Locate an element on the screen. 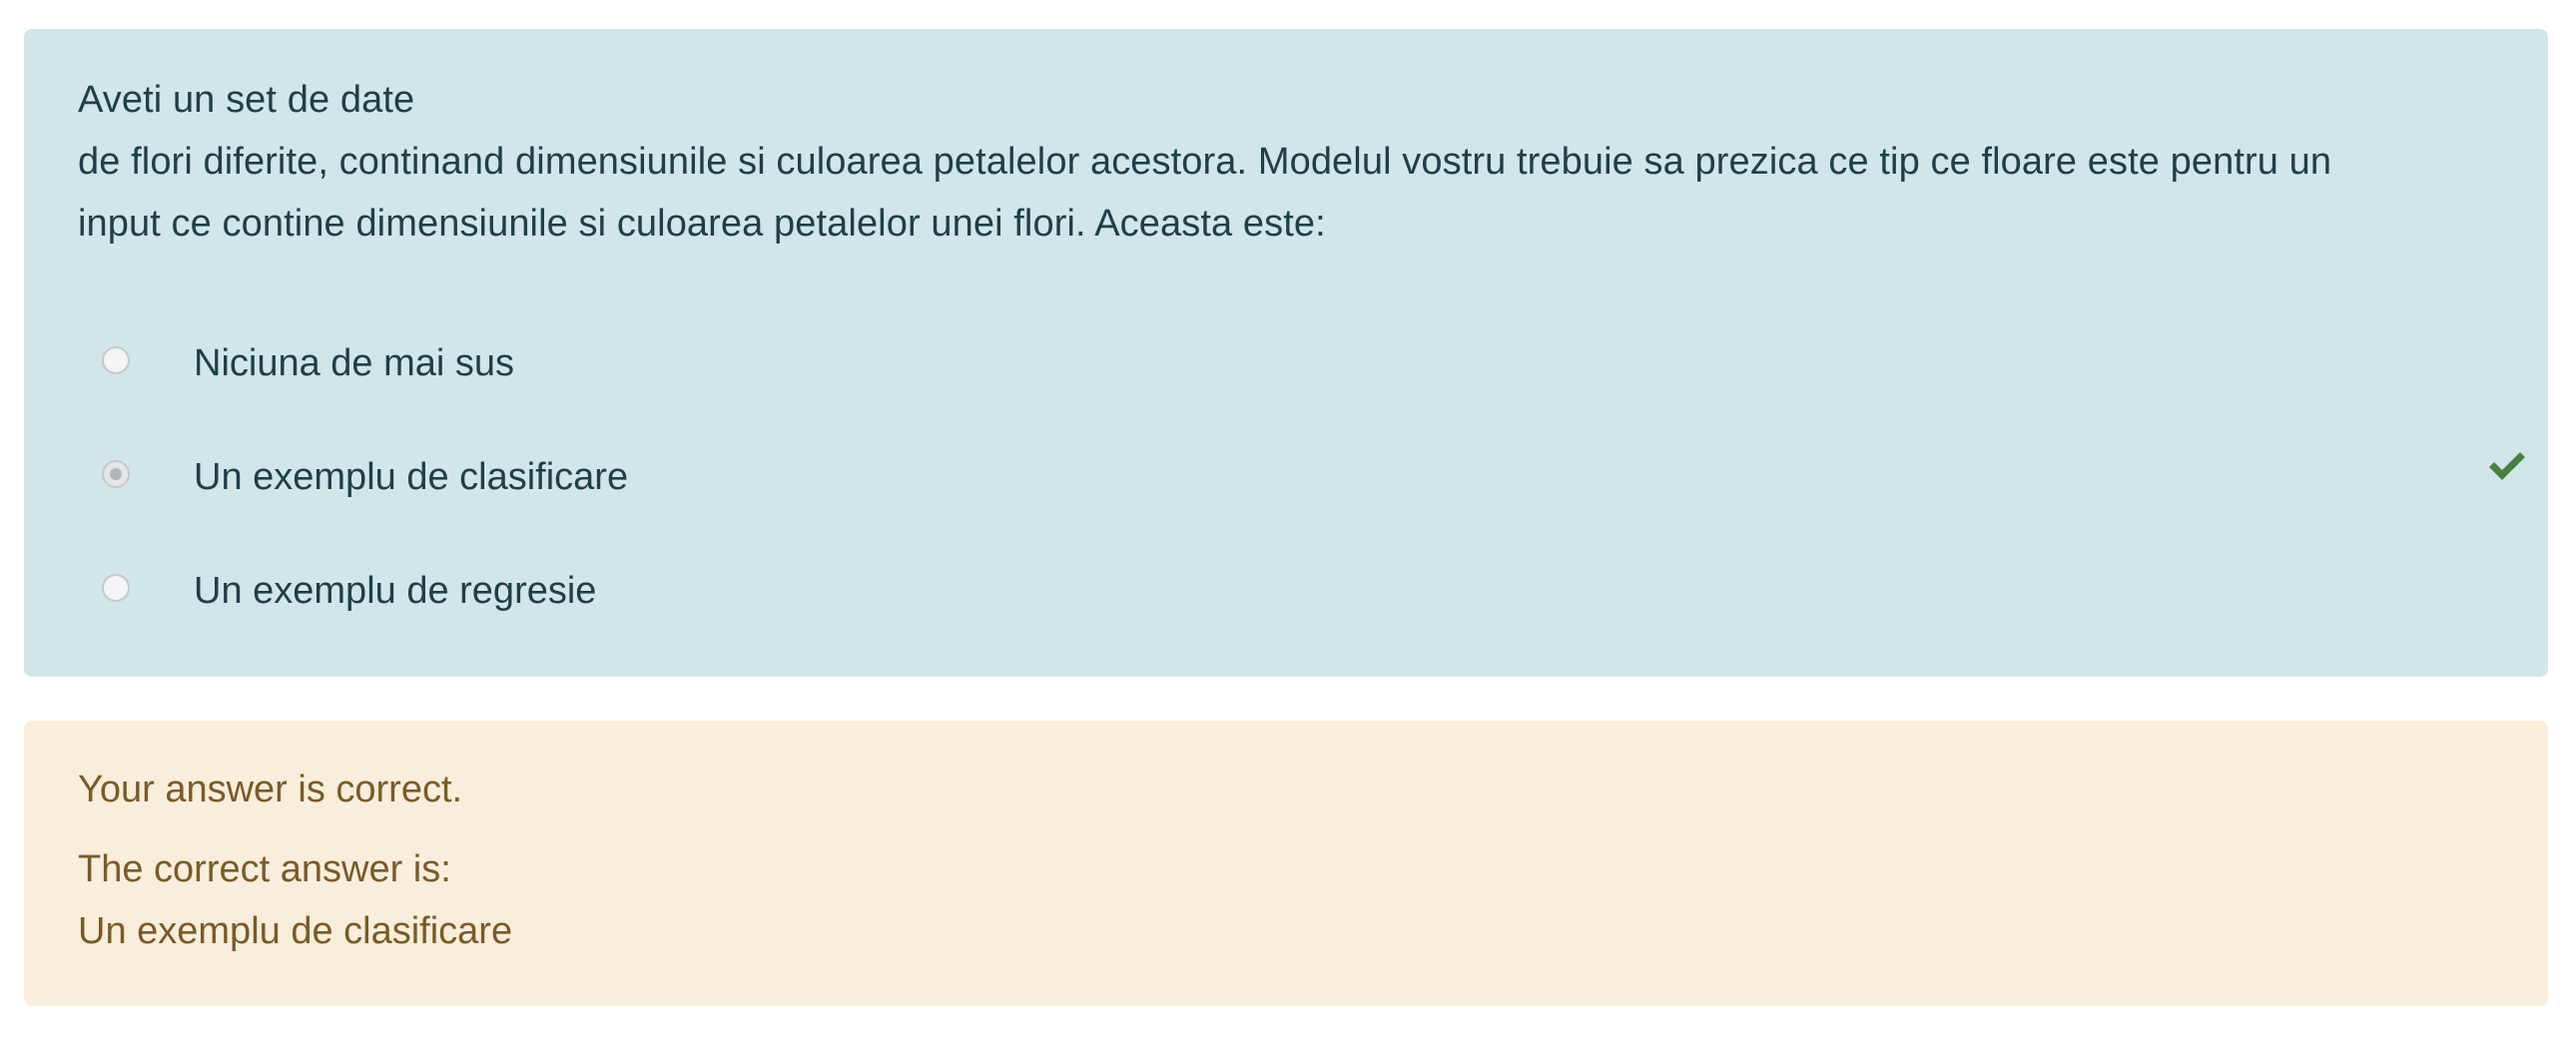 Image resolution: width=2576 pixels, height=1048 pixels. check-icon is located at coordinates (2507, 466).